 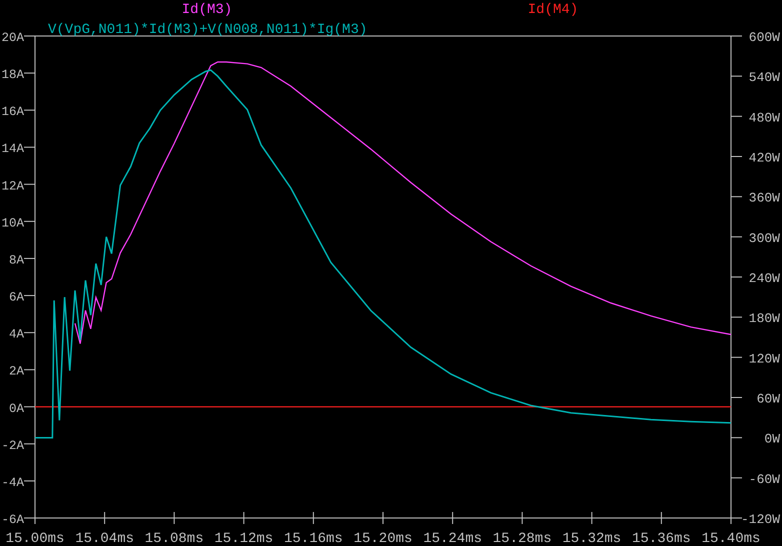 What do you see at coordinates (661, 538) in the screenshot?
I see `axis-tick-label: 15.36ms` at bounding box center [661, 538].